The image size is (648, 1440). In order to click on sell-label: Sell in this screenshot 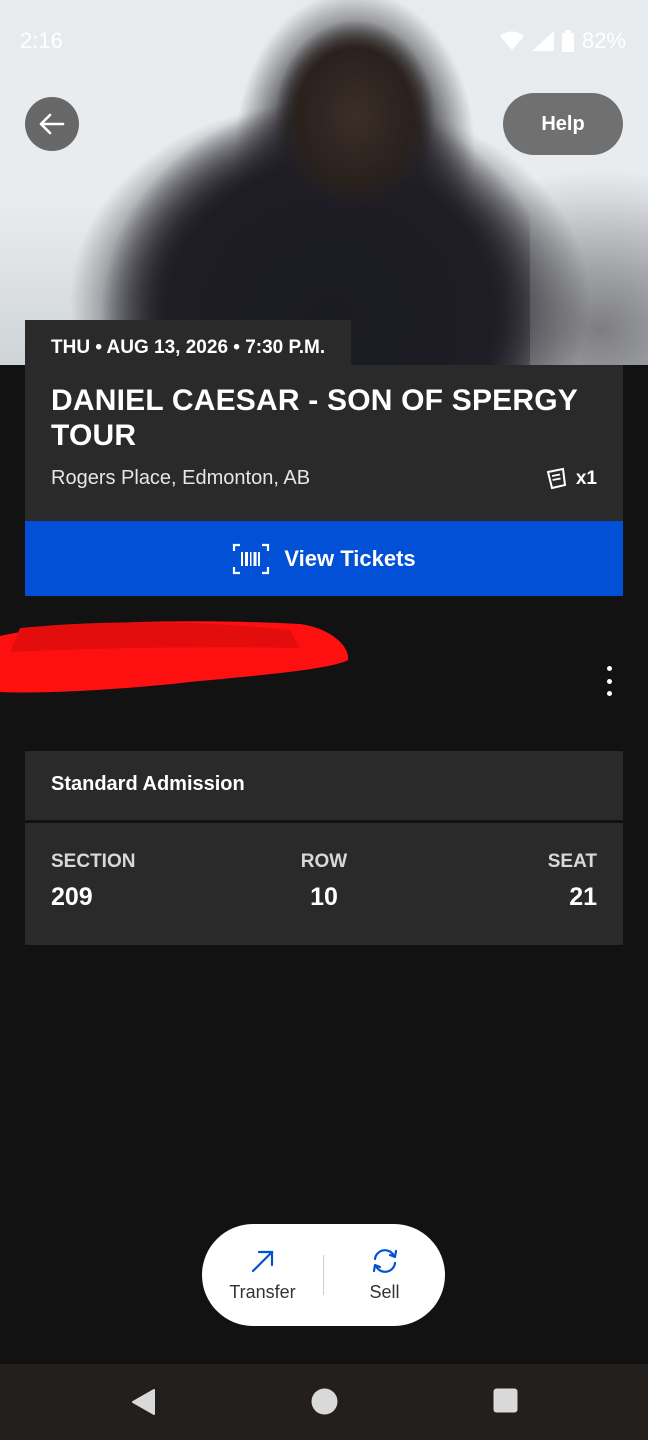, I will do `click(384, 1291)`.